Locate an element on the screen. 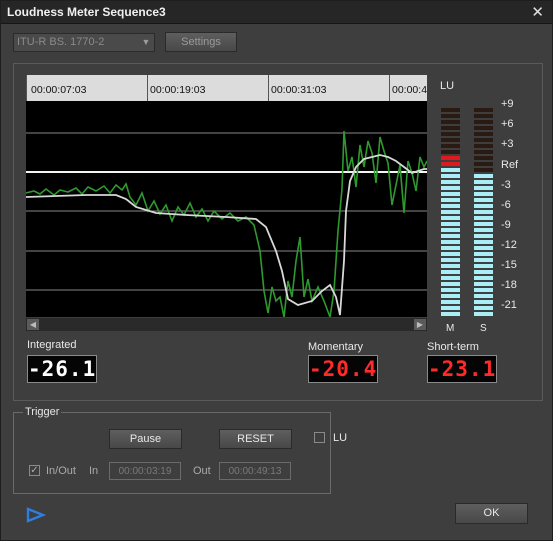 This screenshot has width=553, height=541. ruler-label: 00:00:19:03 is located at coordinates (178, 90).